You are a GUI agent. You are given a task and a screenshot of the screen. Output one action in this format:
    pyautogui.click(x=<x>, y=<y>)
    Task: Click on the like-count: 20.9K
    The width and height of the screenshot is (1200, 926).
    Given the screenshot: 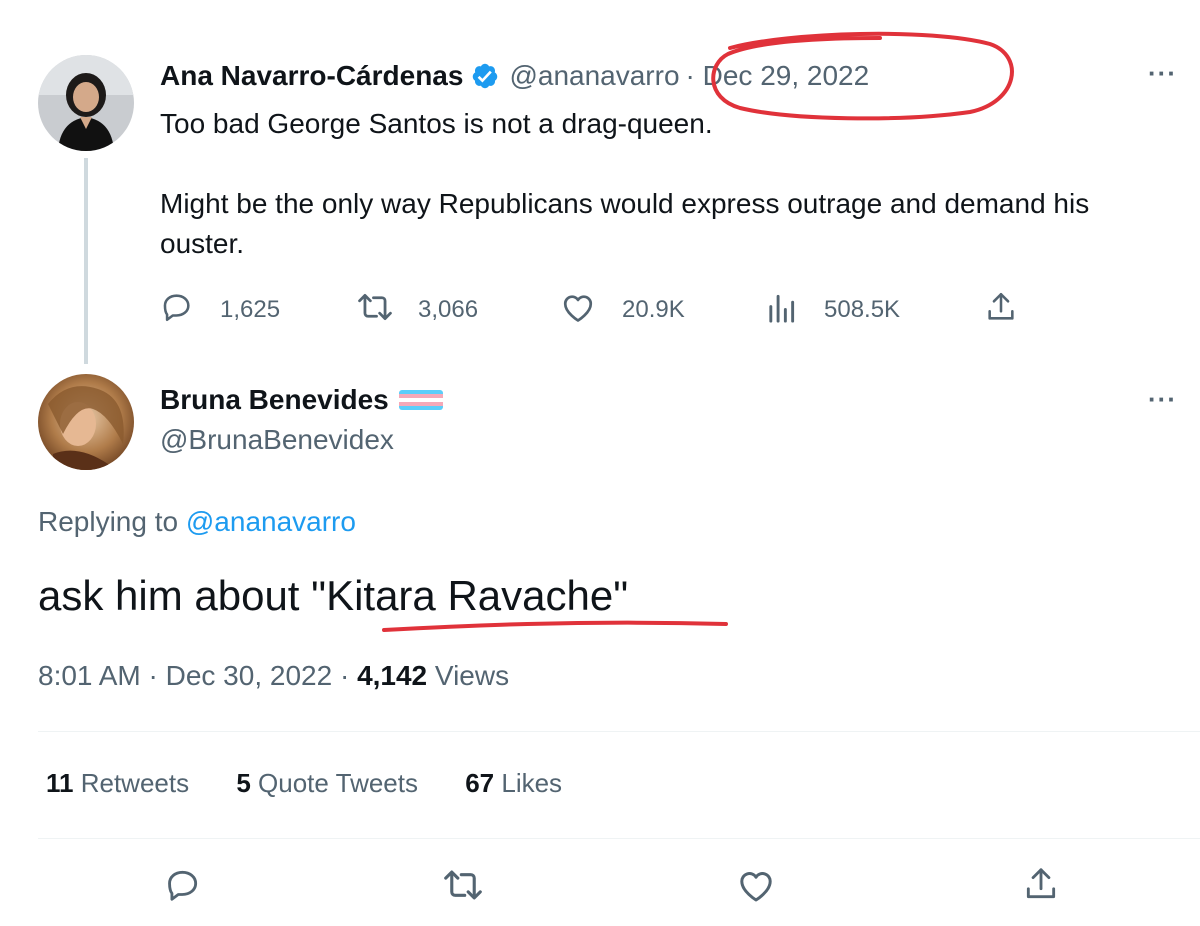 What is the action you would take?
    pyautogui.click(x=653, y=309)
    